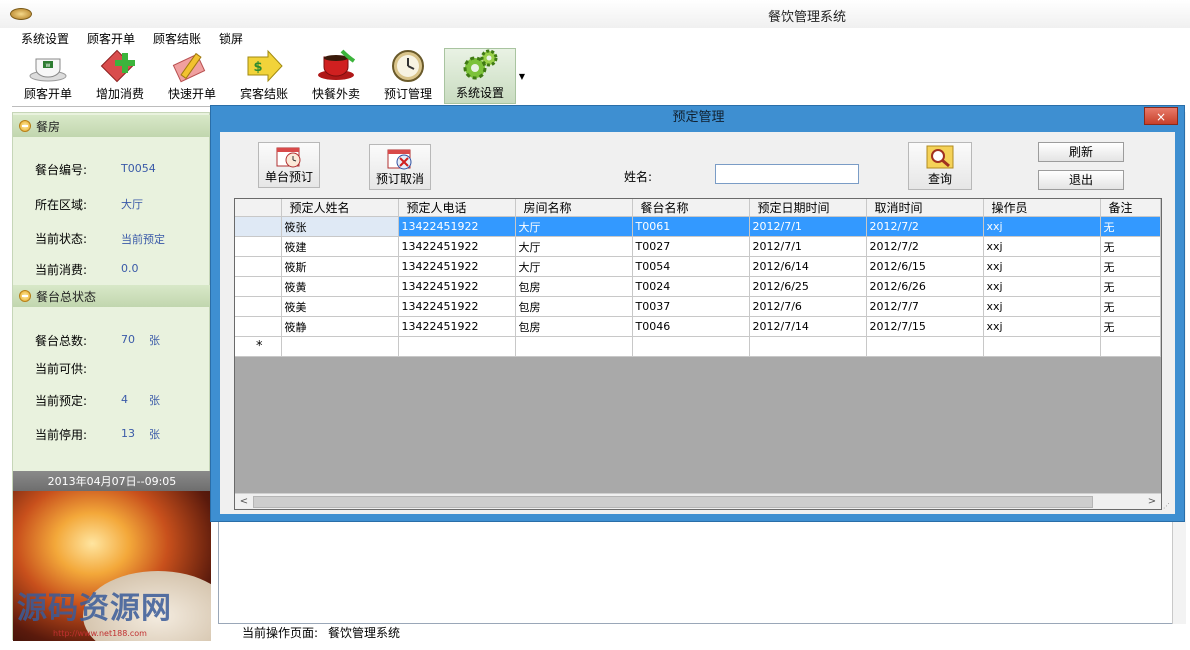 The height and width of the screenshot is (650, 1190). I want to click on table-cell: 2012/6/14, so click(808, 266).